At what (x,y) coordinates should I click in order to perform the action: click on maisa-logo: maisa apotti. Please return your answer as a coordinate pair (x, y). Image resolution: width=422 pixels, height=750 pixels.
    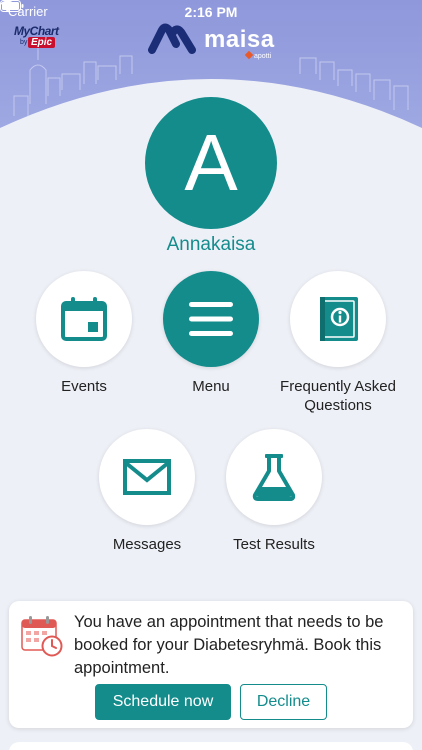
    Looking at the image, I should click on (213, 42).